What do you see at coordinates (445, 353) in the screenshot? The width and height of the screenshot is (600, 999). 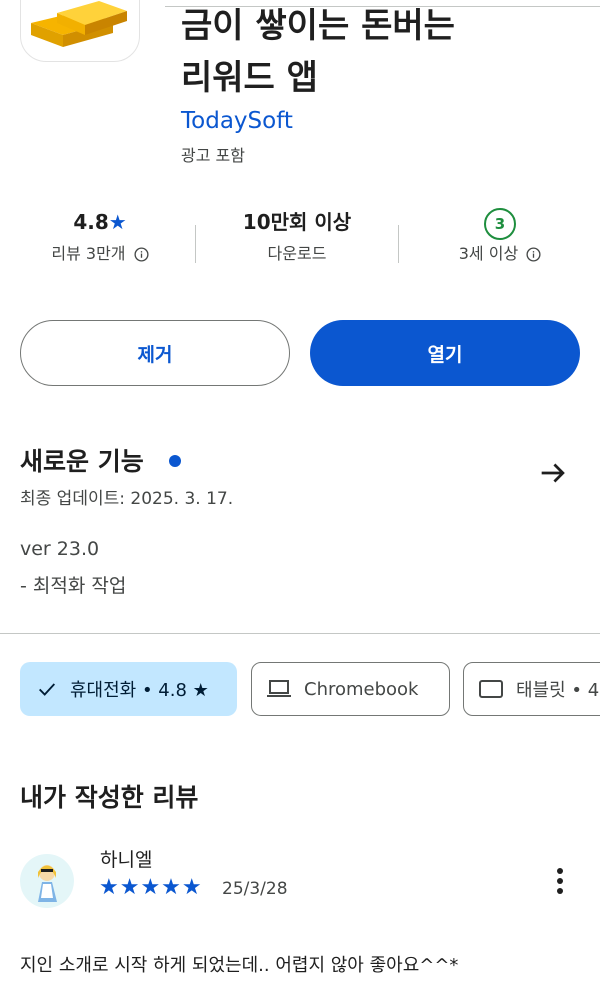 I see `open-button: 열기` at bounding box center [445, 353].